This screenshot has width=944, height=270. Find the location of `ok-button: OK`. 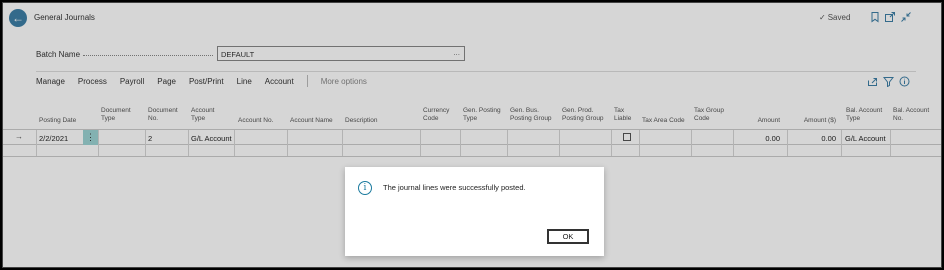

ok-button: OK is located at coordinates (568, 236).